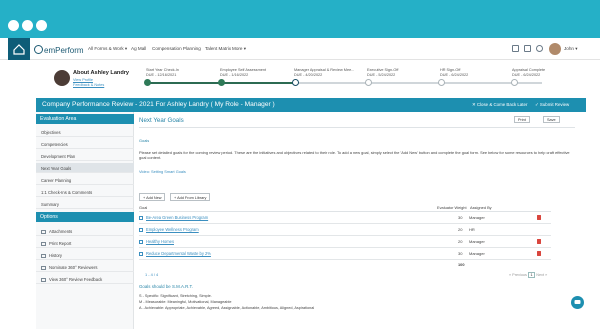 The width and height of the screenshot is (600, 329). I want to click on view-profile-link: View Profile, so click(83, 80).